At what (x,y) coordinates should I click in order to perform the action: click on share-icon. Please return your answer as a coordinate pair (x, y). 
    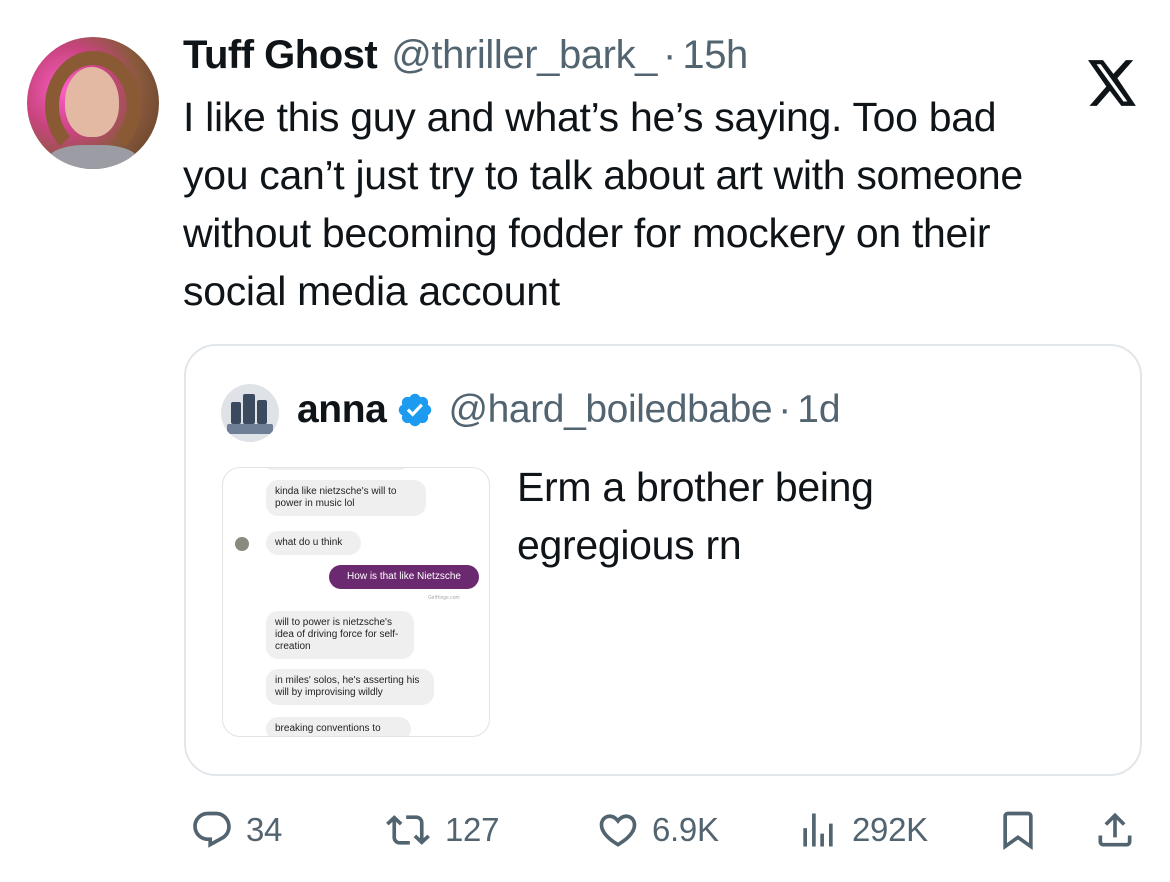
    Looking at the image, I should click on (1115, 829).